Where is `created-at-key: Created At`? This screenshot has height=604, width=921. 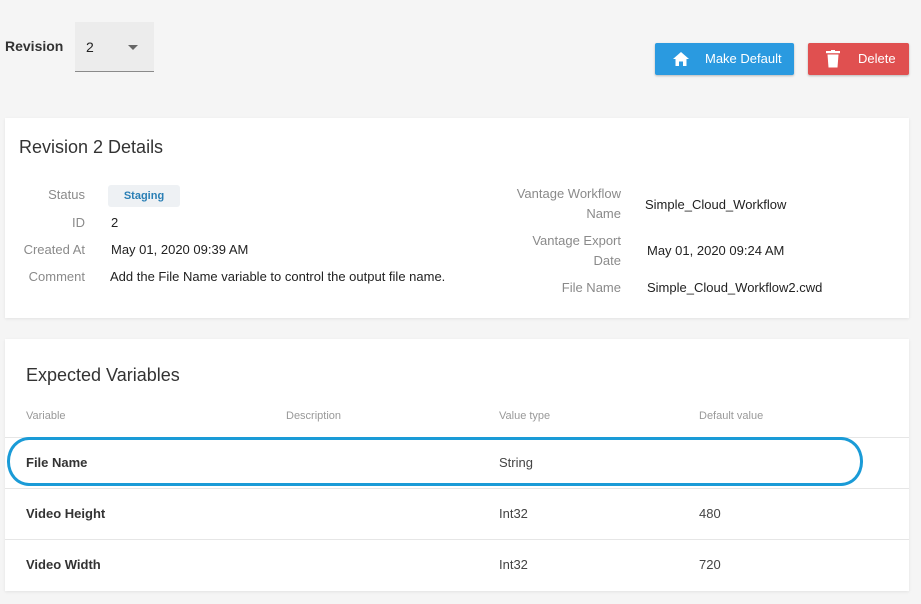
created-at-key: Created At is located at coordinates (54, 249).